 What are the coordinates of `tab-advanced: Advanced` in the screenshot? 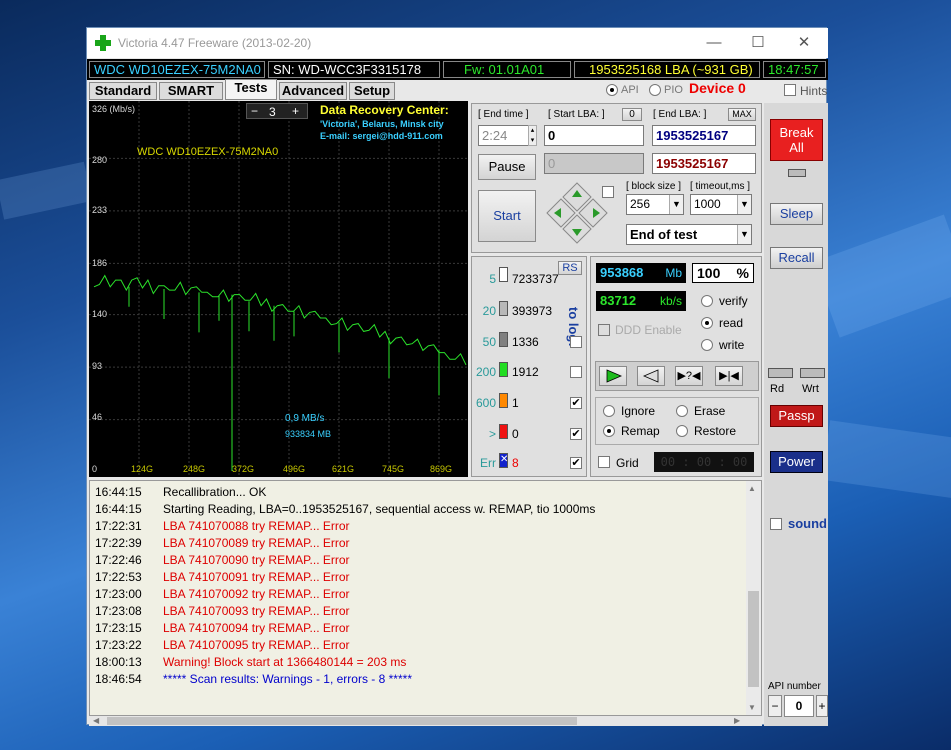 It's located at (313, 91).